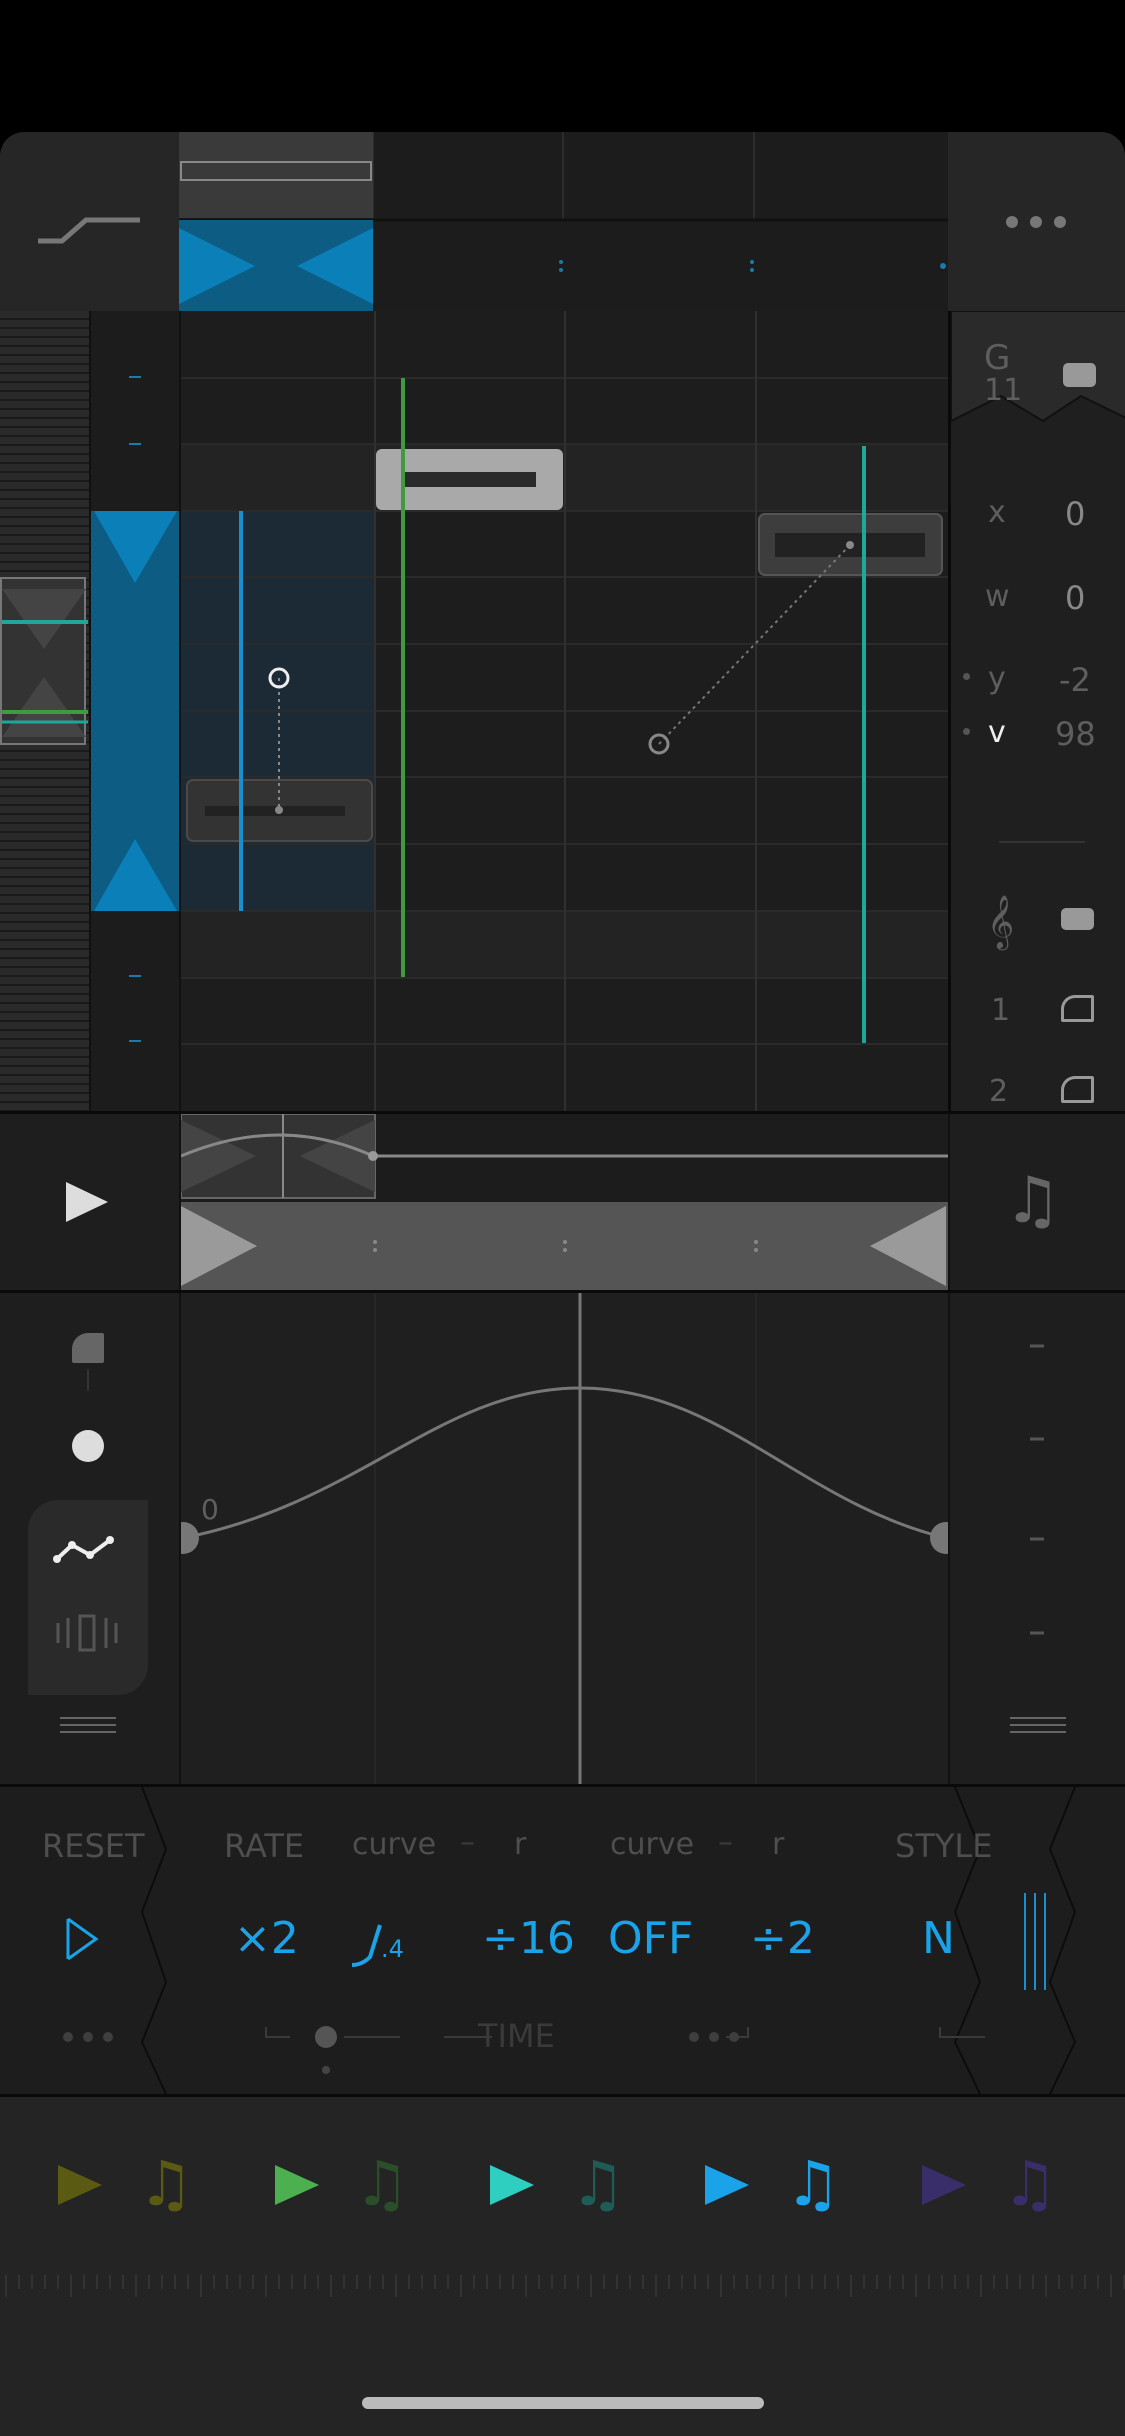  Describe the element at coordinates (516, 2036) in the screenshot. I see `time-label: TIME` at that location.